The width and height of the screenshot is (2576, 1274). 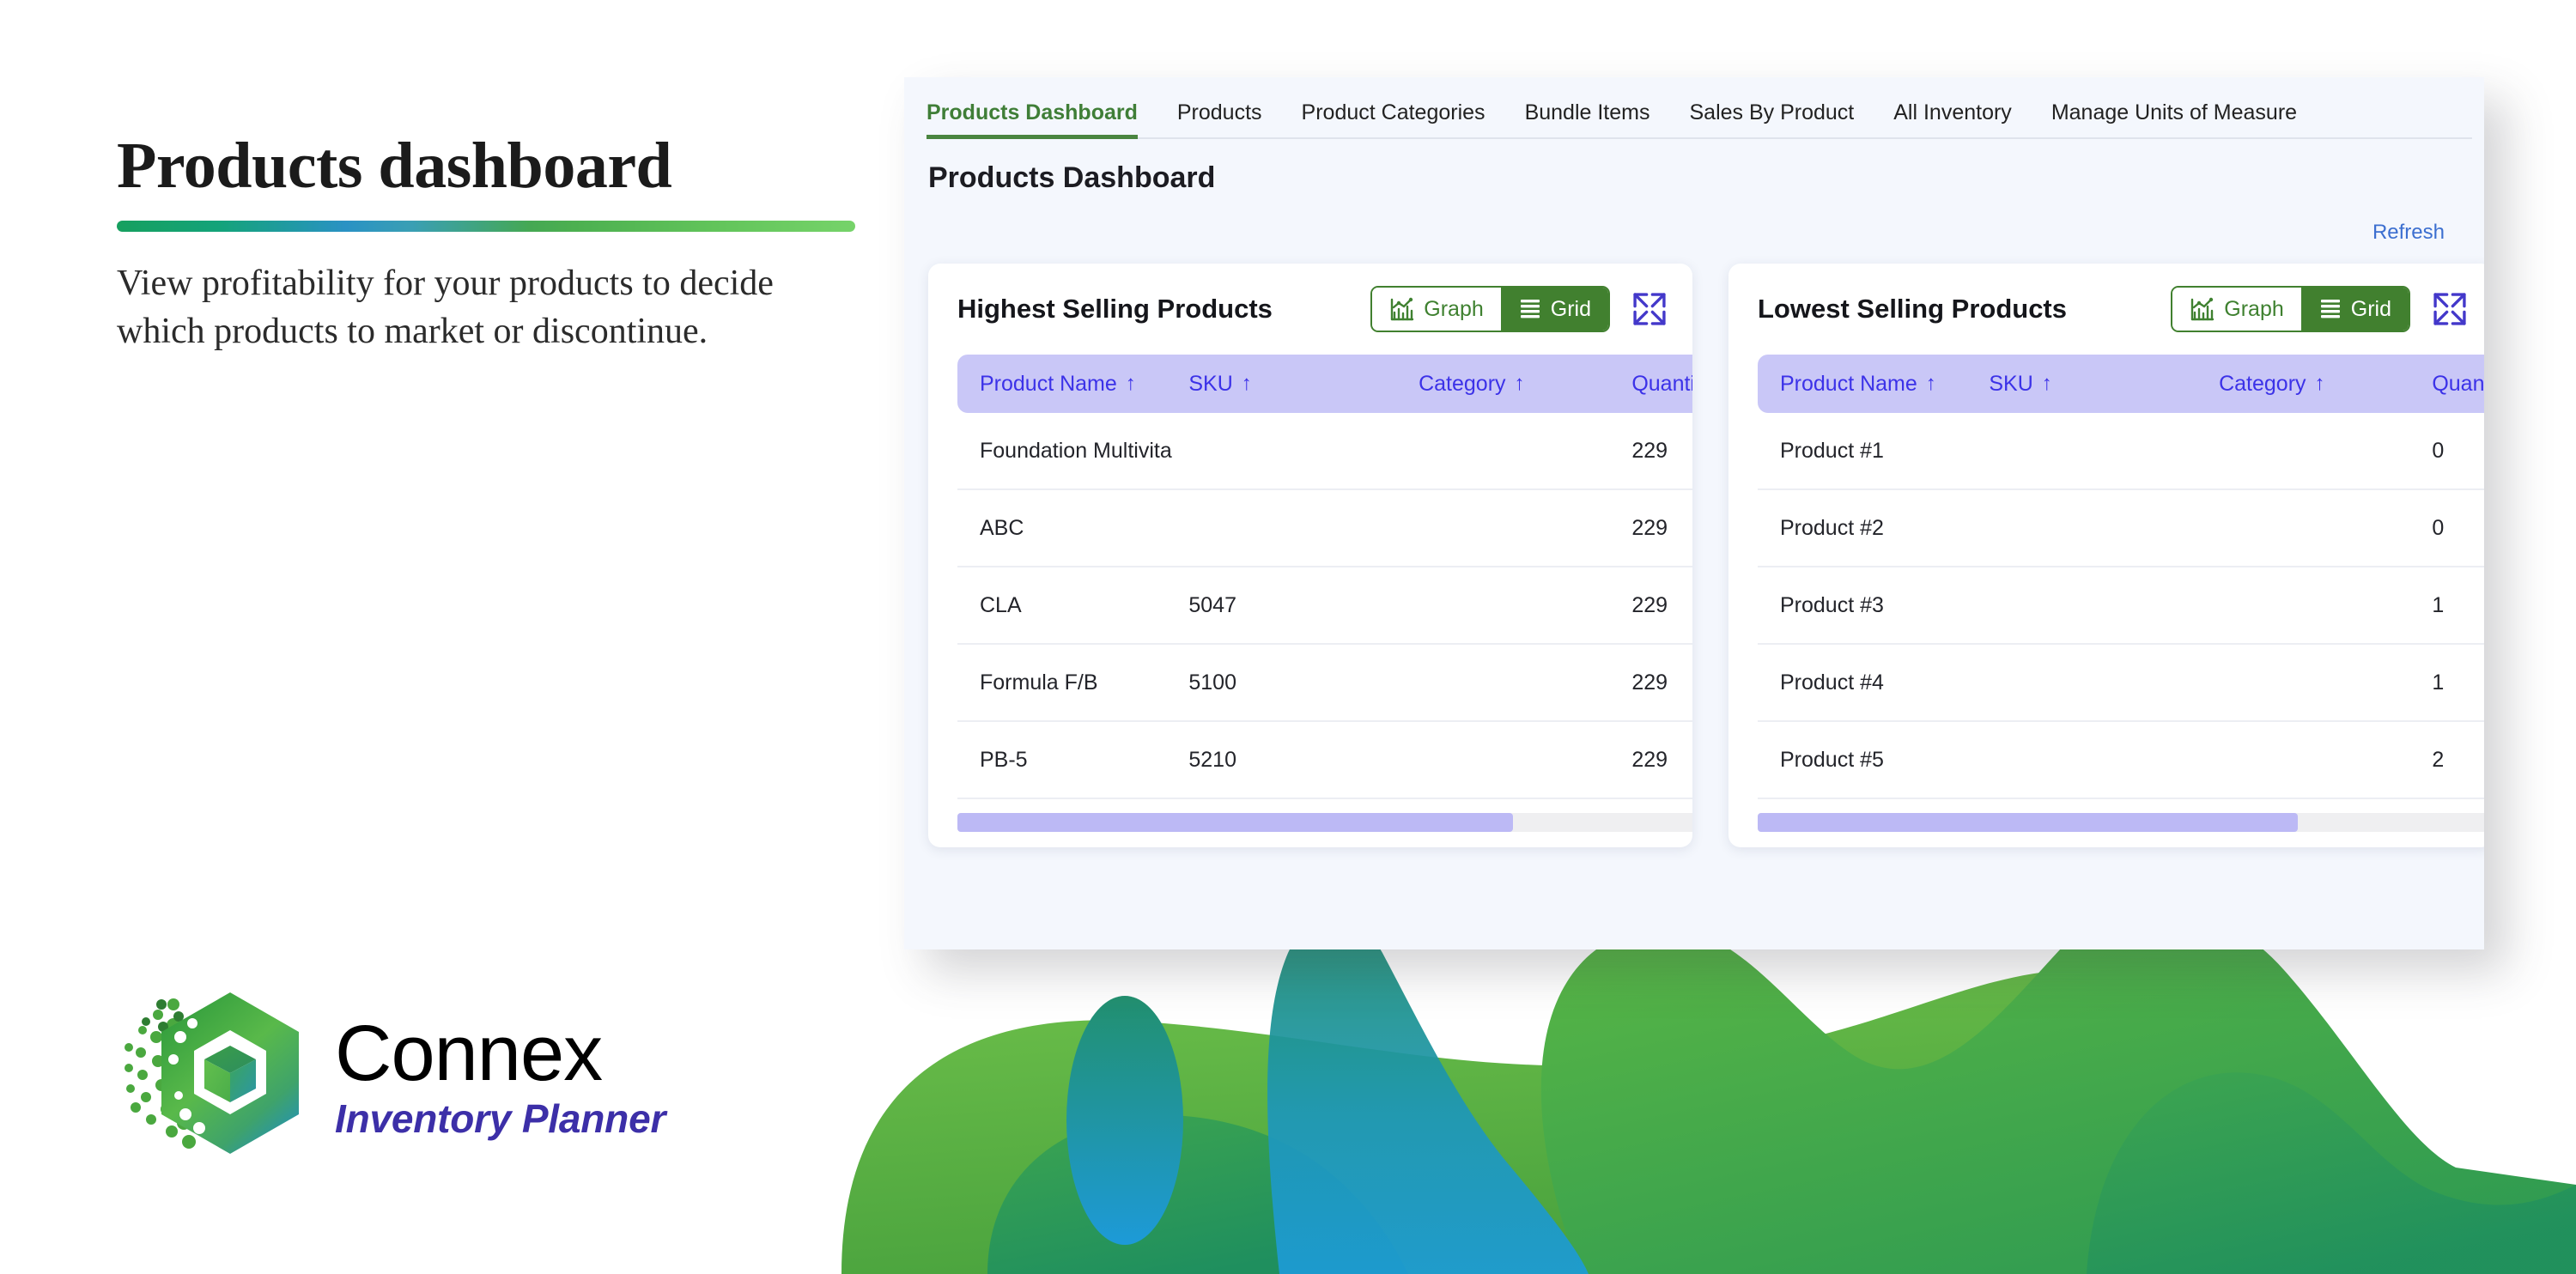 What do you see at coordinates (2121, 684) in the screenshot?
I see `table-row: Product #4 1` at bounding box center [2121, 684].